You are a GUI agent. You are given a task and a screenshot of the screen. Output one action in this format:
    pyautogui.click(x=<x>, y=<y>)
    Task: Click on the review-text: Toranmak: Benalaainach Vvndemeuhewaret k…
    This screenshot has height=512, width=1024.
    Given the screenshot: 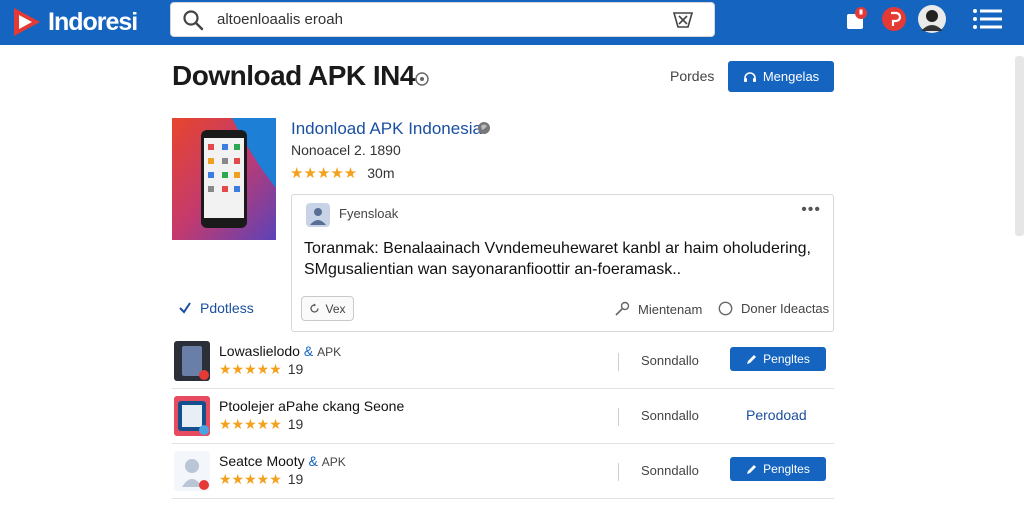 What is the action you would take?
    pyautogui.click(x=557, y=259)
    